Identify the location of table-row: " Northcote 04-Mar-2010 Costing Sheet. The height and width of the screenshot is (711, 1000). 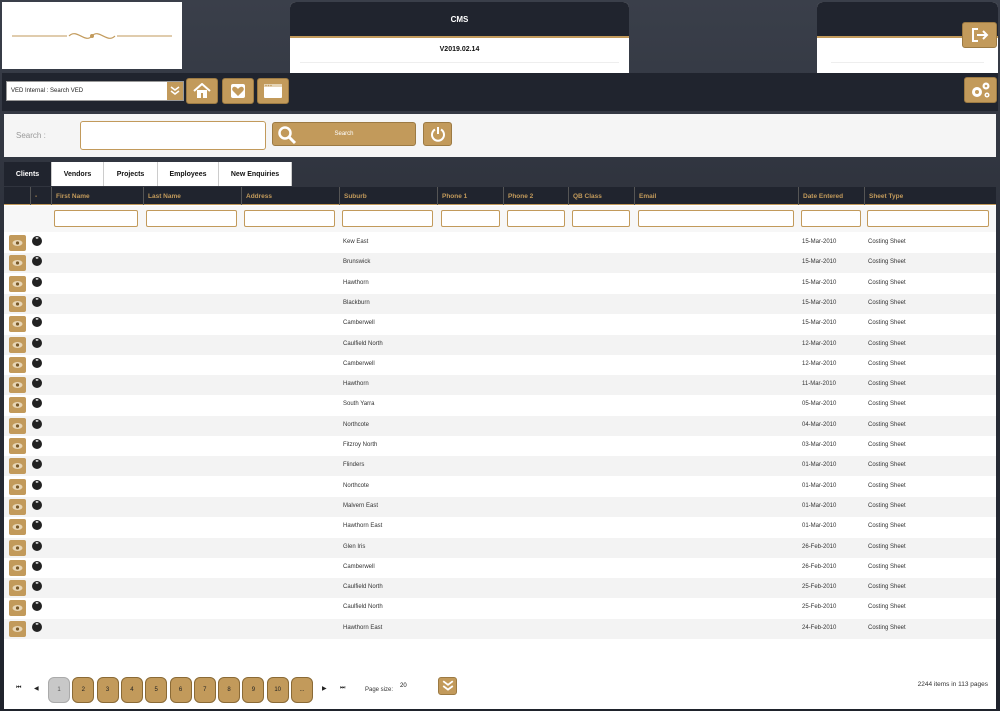
(500, 425).